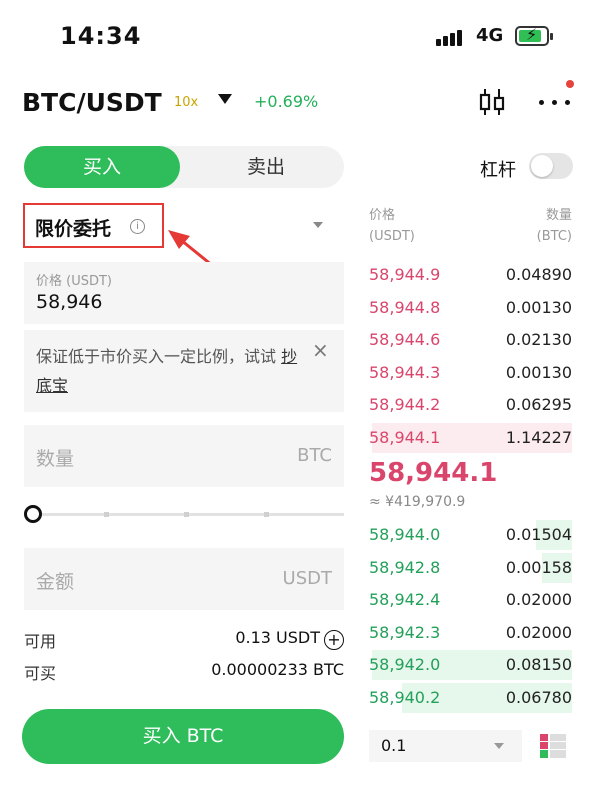 The height and width of the screenshot is (798, 597). What do you see at coordinates (74, 281) in the screenshot?
I see `price-label: 价格 (USDT)` at bounding box center [74, 281].